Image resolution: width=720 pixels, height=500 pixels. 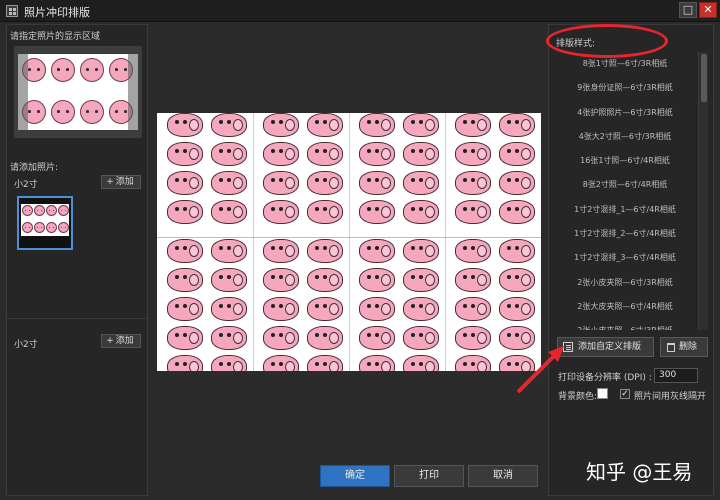 What do you see at coordinates (23, 92) in the screenshot?
I see `preview-crop-shade-left` at bounding box center [23, 92].